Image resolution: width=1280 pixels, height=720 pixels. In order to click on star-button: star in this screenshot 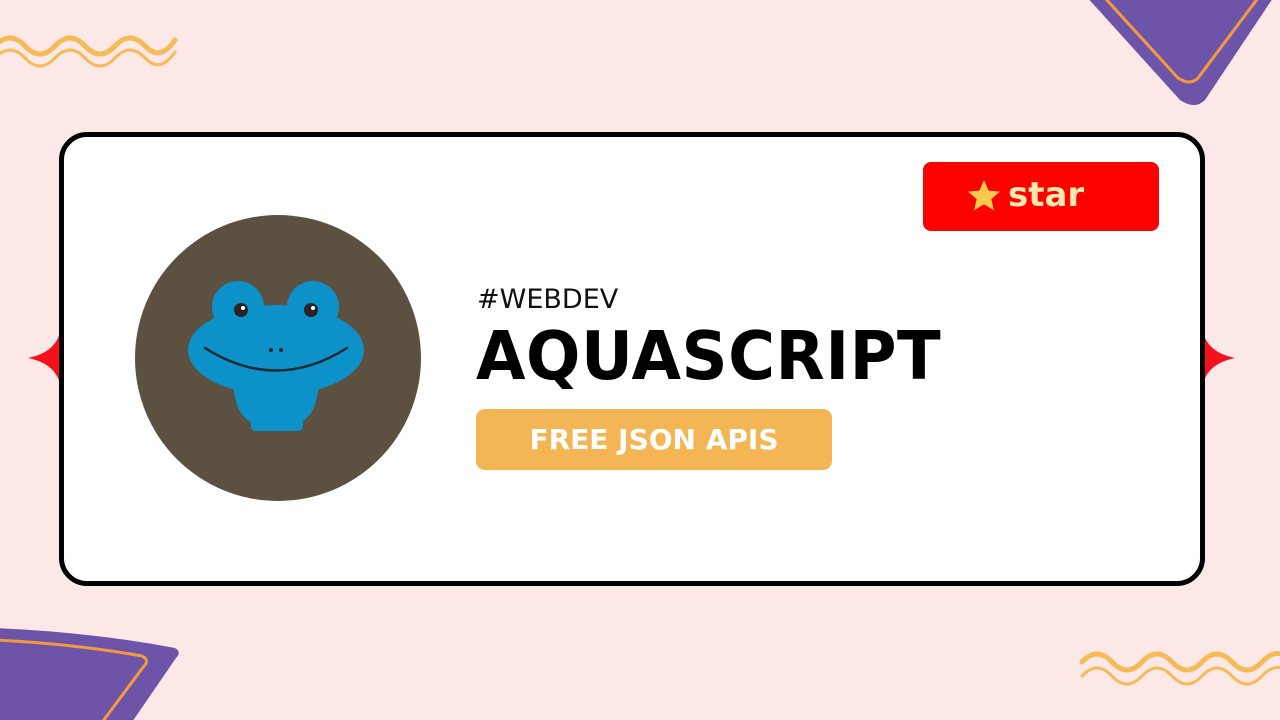, I will do `click(1041, 196)`.